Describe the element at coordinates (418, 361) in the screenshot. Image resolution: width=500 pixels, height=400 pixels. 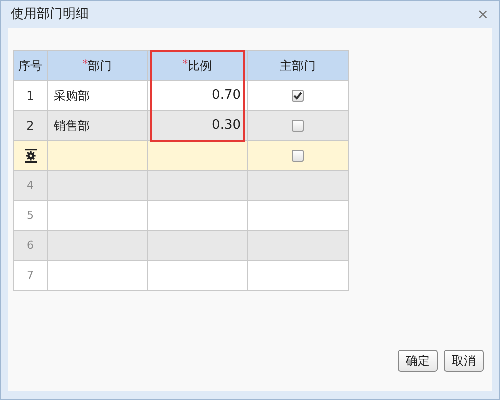
I see `dialog-button: 确定` at that location.